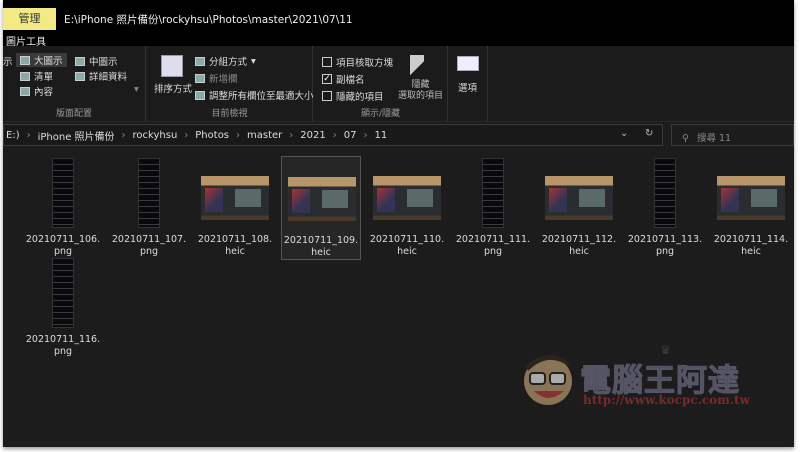 The image size is (800, 452). Describe the element at coordinates (380, 114) in the screenshot. I see `show-hide-group-title: 顯示/隱藏` at that location.